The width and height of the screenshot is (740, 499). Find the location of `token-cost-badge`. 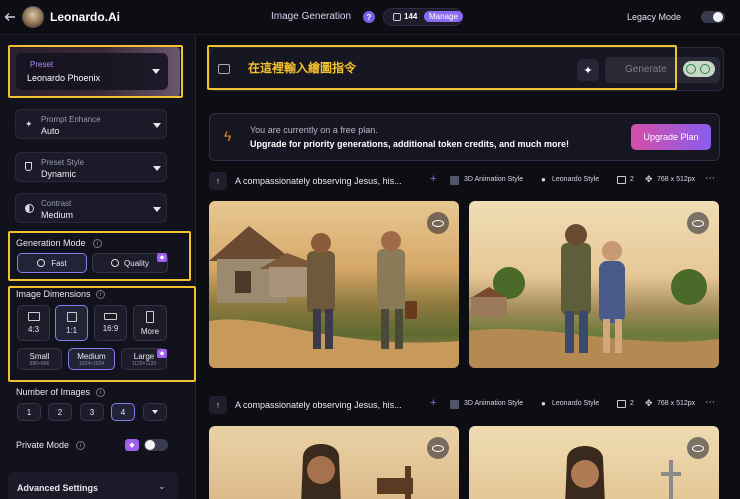

token-cost-badge is located at coordinates (699, 69).